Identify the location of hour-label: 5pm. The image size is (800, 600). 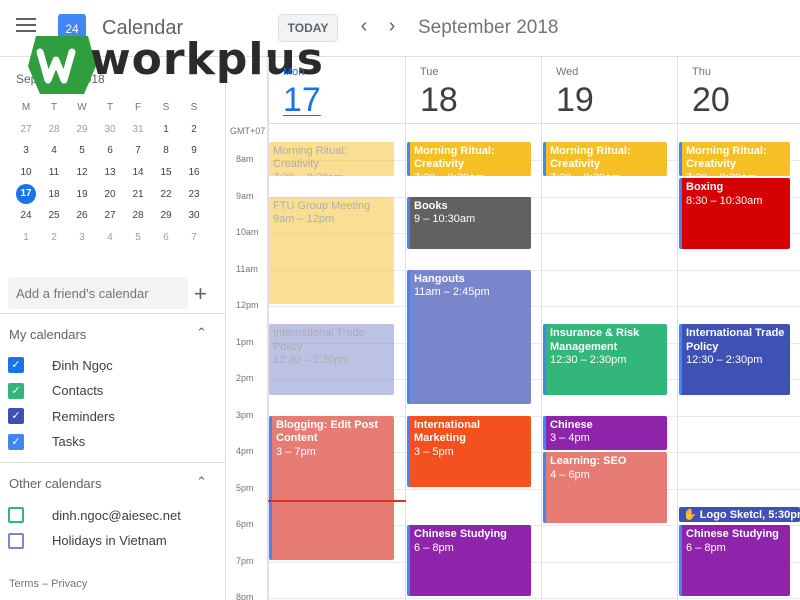
(245, 487).